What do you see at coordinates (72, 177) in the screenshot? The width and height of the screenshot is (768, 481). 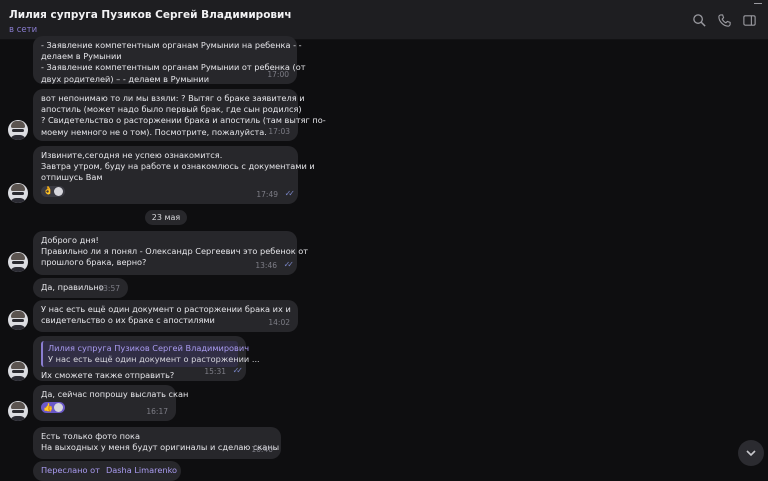 I see `message-text: отпишусь Вам` at bounding box center [72, 177].